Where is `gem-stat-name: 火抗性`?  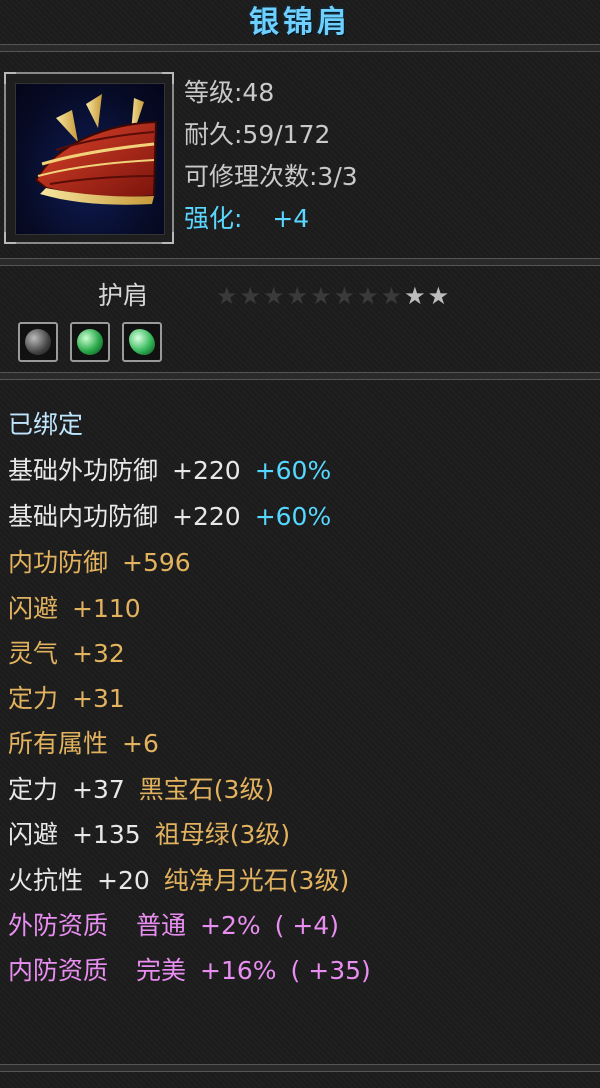
gem-stat-name: 火抗性 is located at coordinates (46, 880).